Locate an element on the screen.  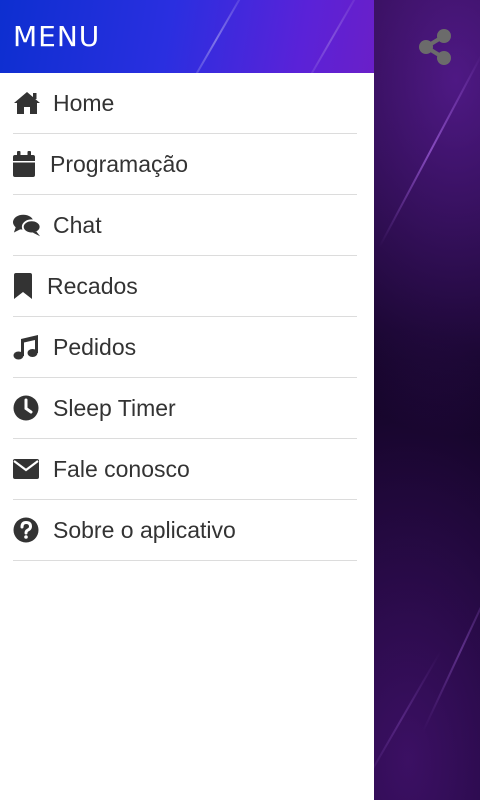
envelope-icon is located at coordinates (27, 469).